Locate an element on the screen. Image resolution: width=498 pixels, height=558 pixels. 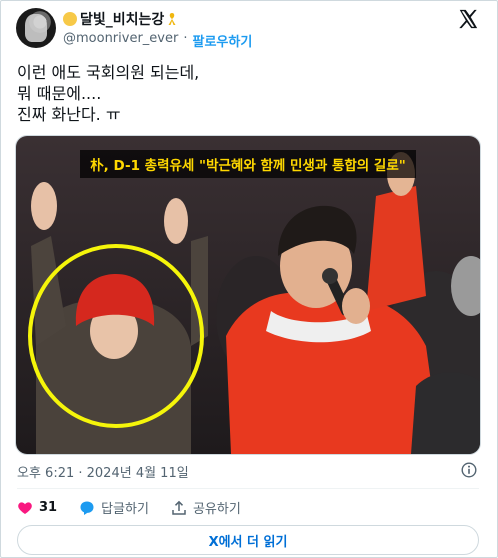
tweet-timestamp: 오후 6:21 · 2024년 4월 11일 is located at coordinates (103, 471).